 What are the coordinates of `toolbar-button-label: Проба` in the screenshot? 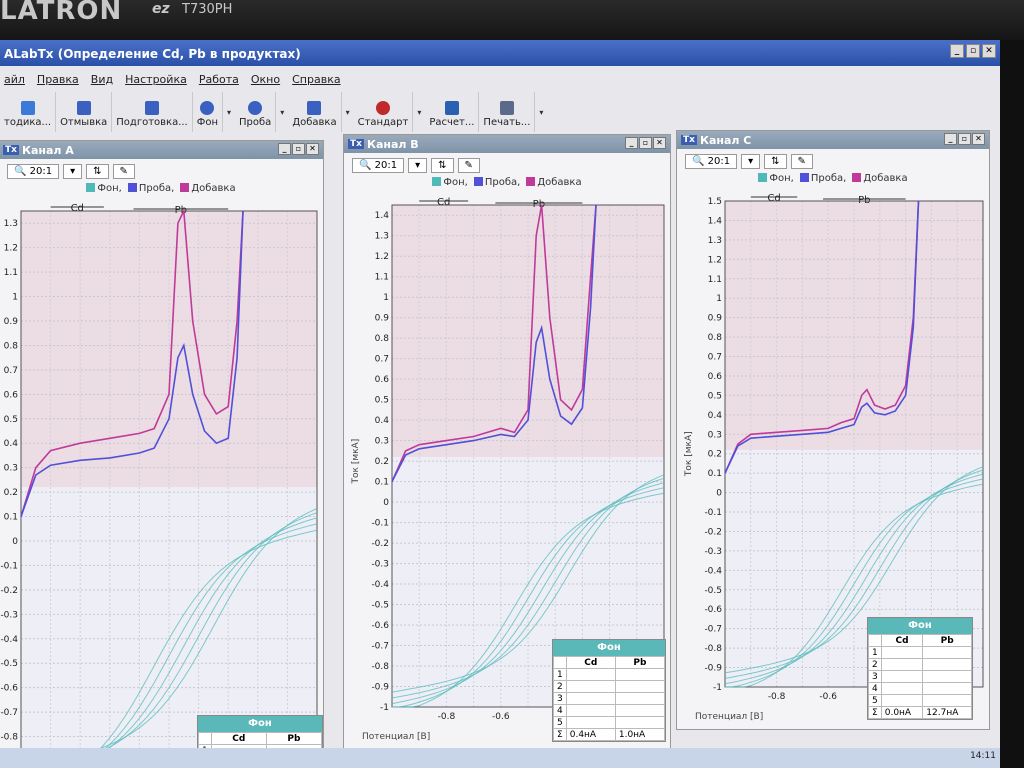 It's located at (255, 122).